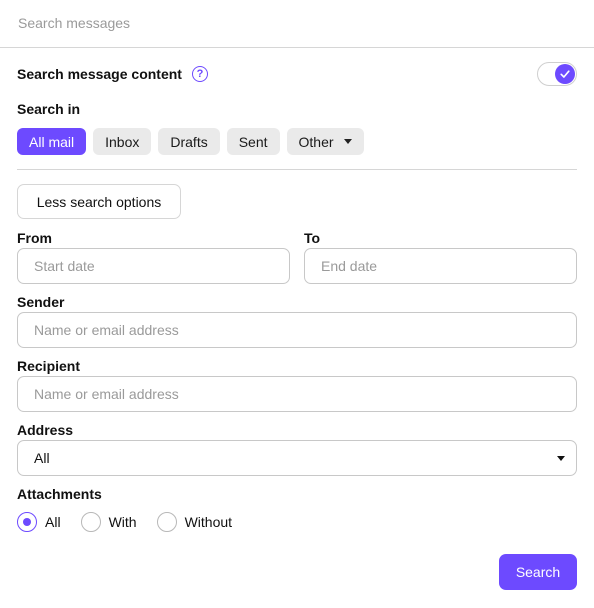 The image size is (594, 608). I want to click on chip-label: Sent, so click(253, 141).